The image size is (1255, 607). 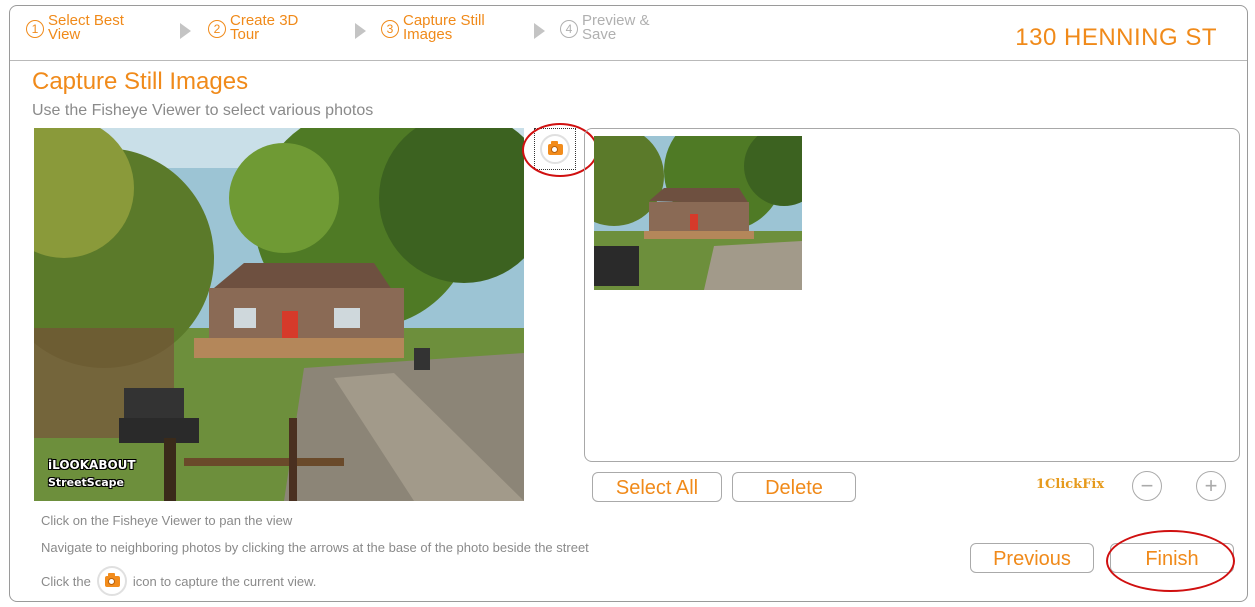 I want to click on watermark-product: StreetScape, so click(x=86, y=482).